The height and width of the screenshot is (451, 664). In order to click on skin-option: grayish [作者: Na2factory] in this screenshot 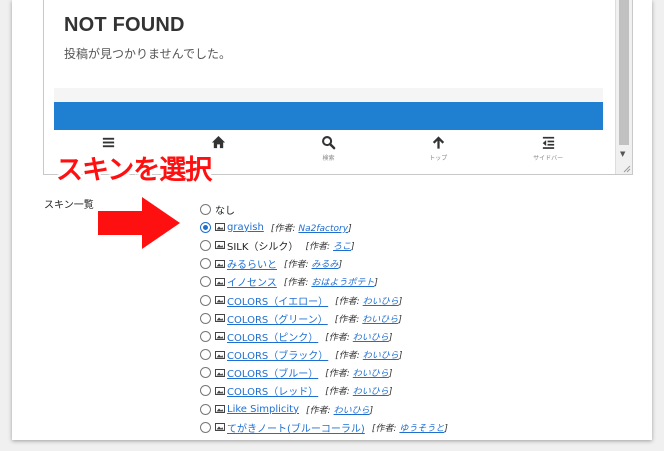, I will do `click(324, 227)`.